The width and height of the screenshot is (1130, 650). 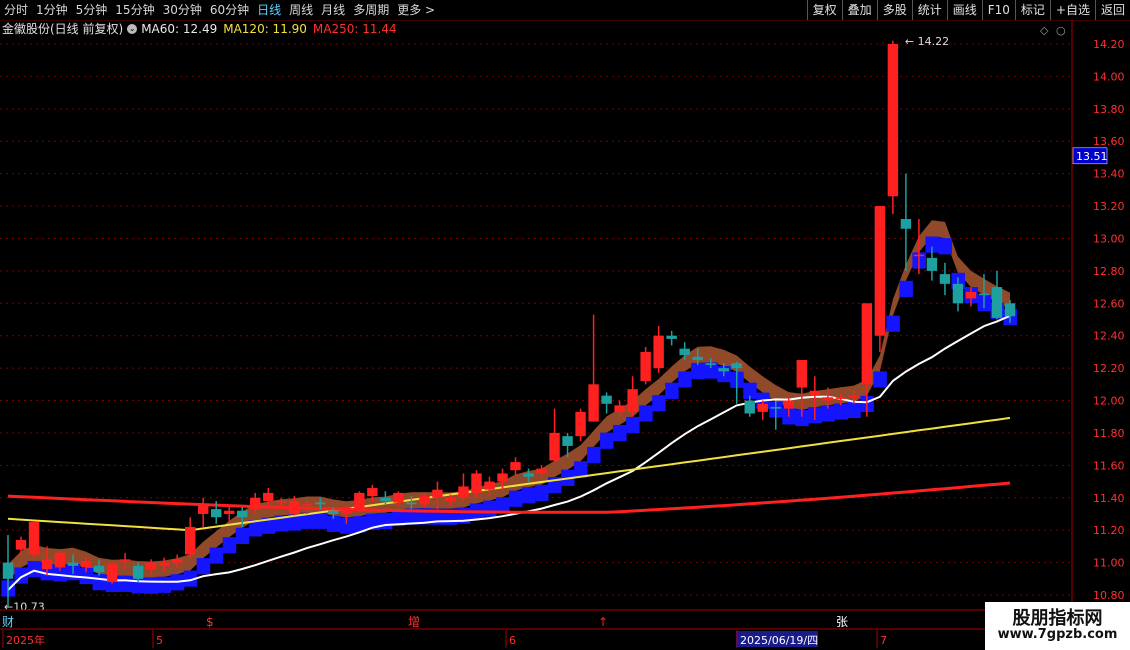 What do you see at coordinates (210, 622) in the screenshot?
I see `event-marker: $` at bounding box center [210, 622].